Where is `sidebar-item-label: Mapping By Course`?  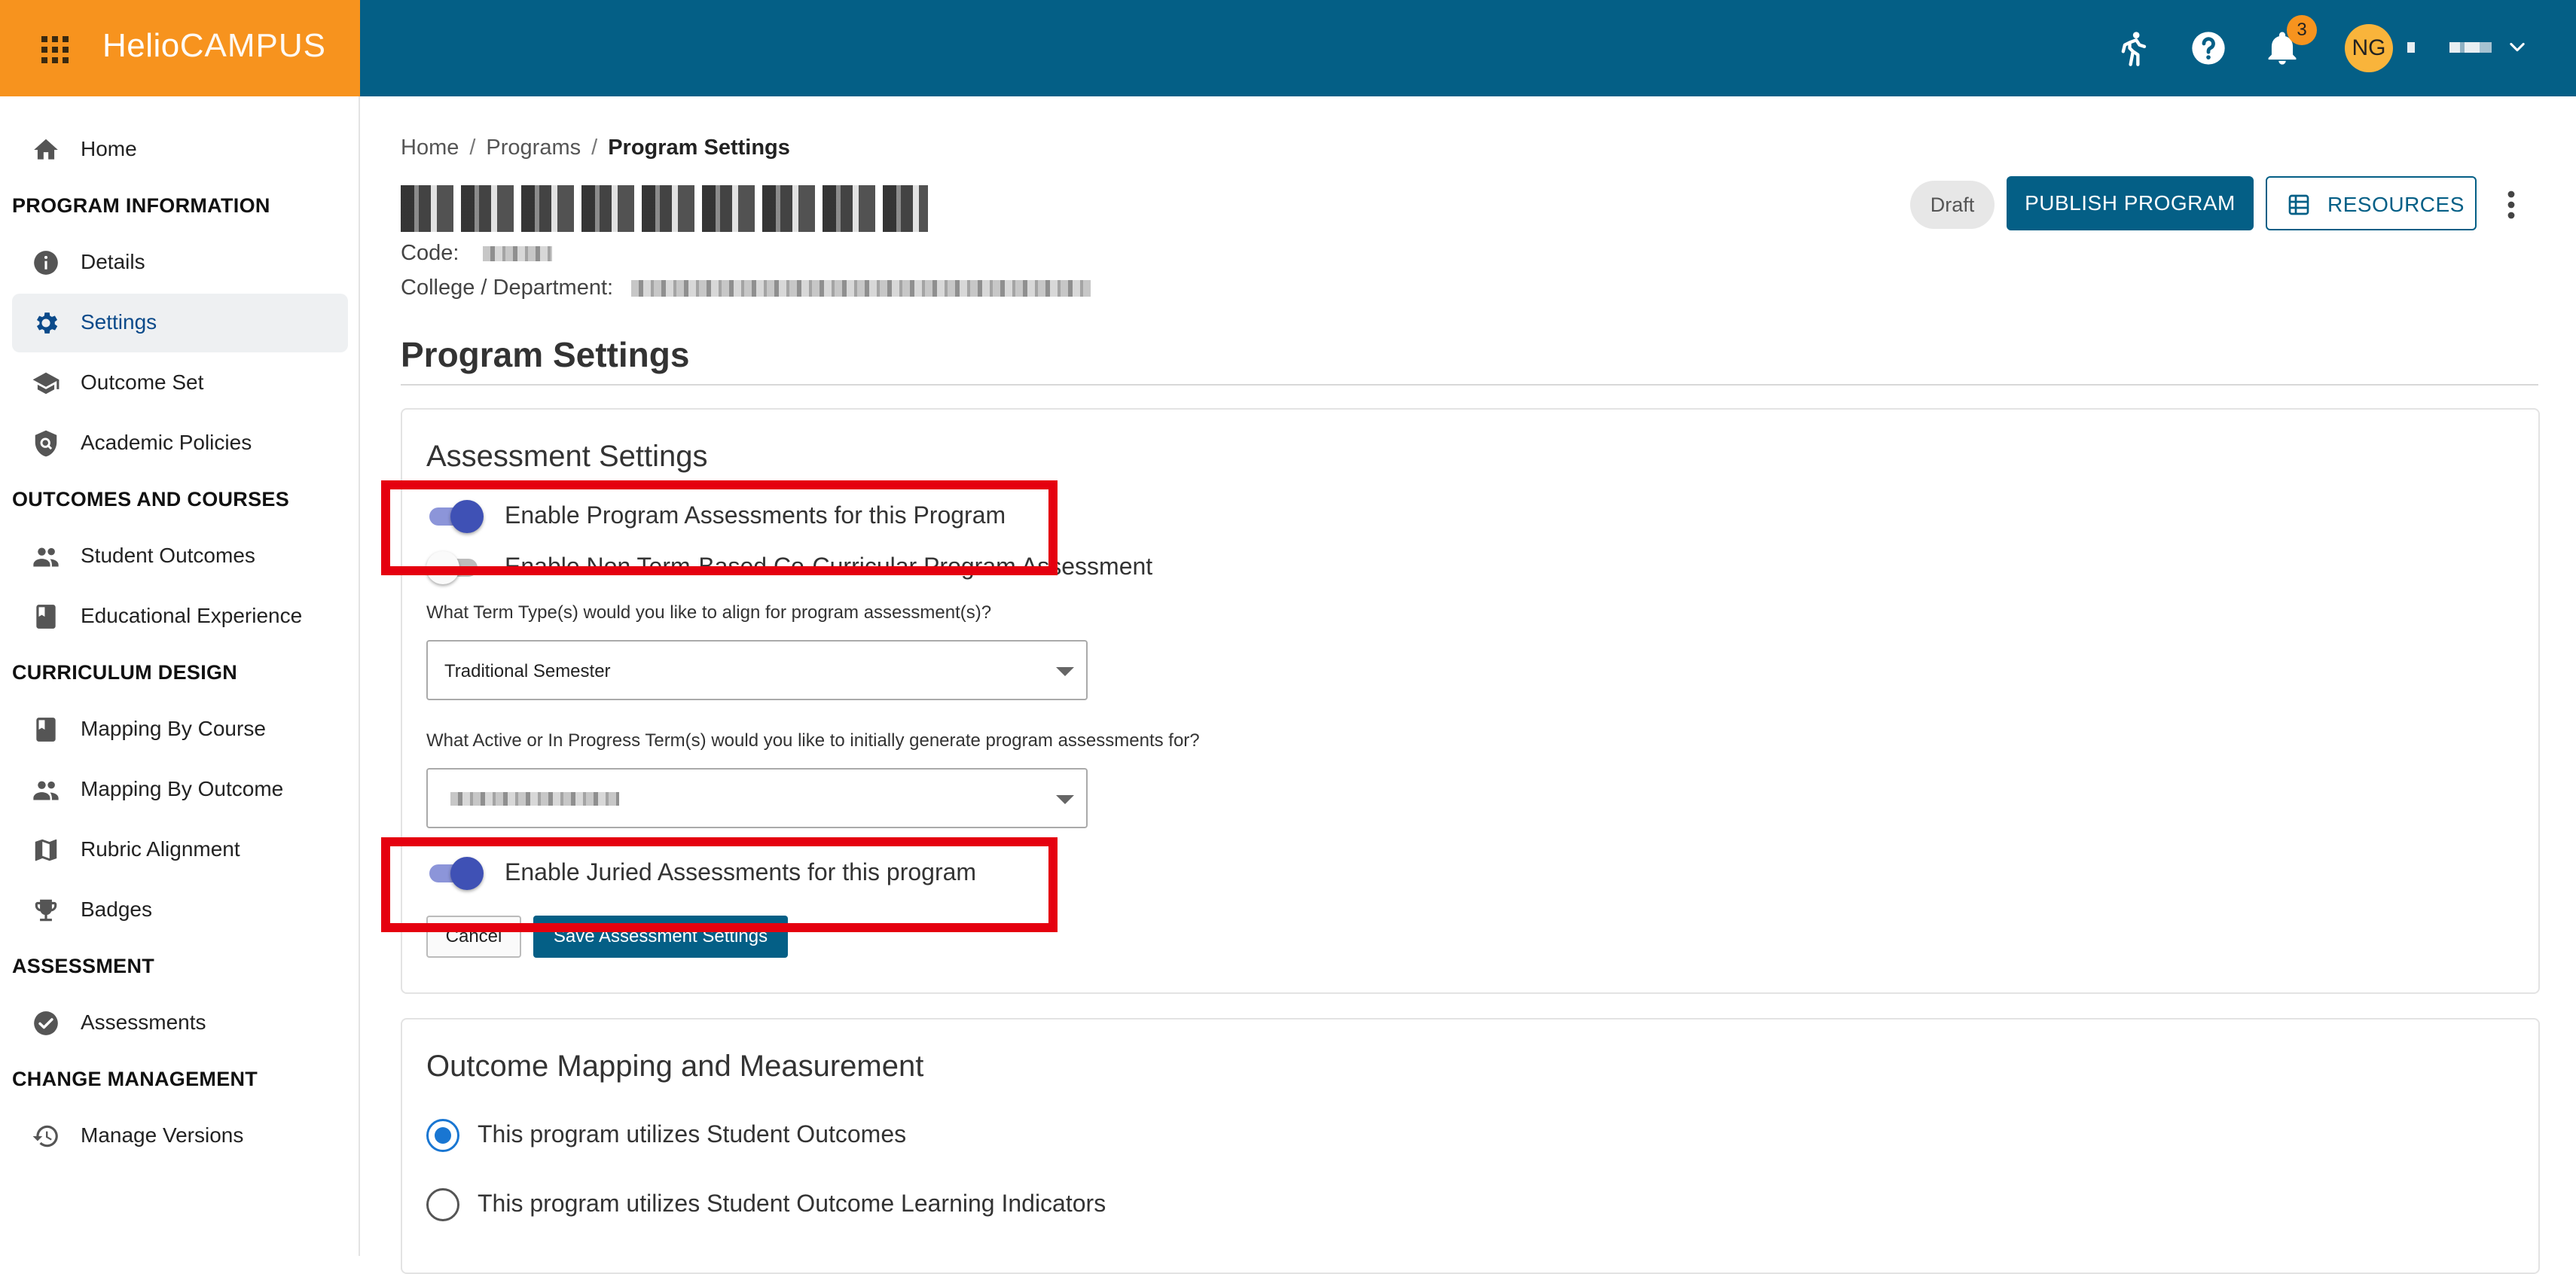 sidebar-item-label: Mapping By Course is located at coordinates (174, 729).